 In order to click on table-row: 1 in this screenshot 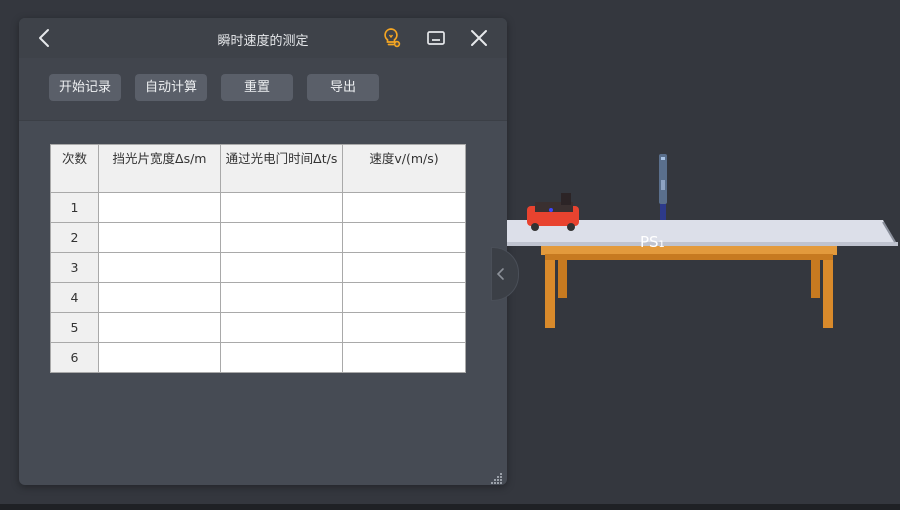, I will do `click(258, 207)`.